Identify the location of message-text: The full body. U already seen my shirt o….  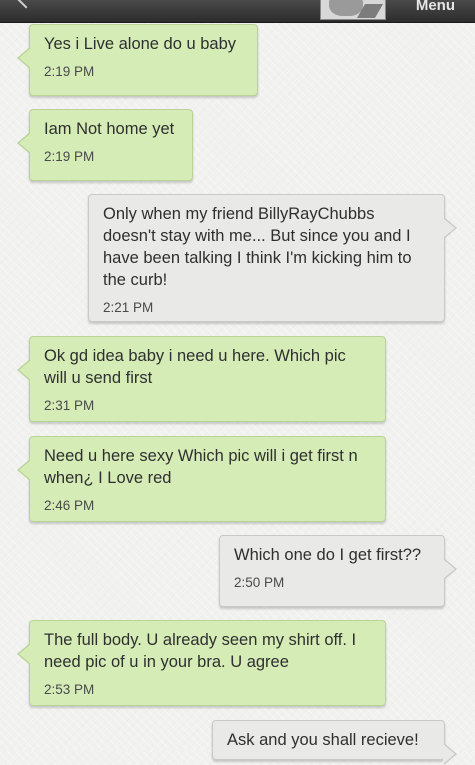
(200, 651).